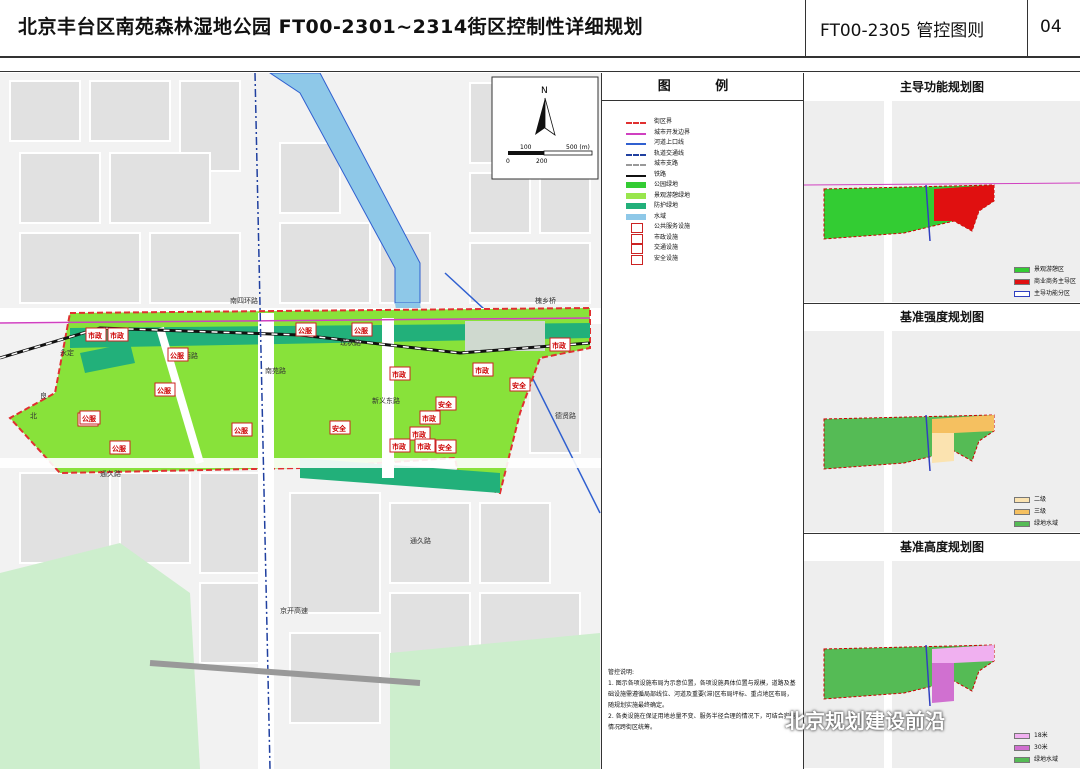 This screenshot has width=1080, height=772. I want to click on panel-intensity: 基准强度规划图 二级 三级 绿地水域, so click(942, 418).